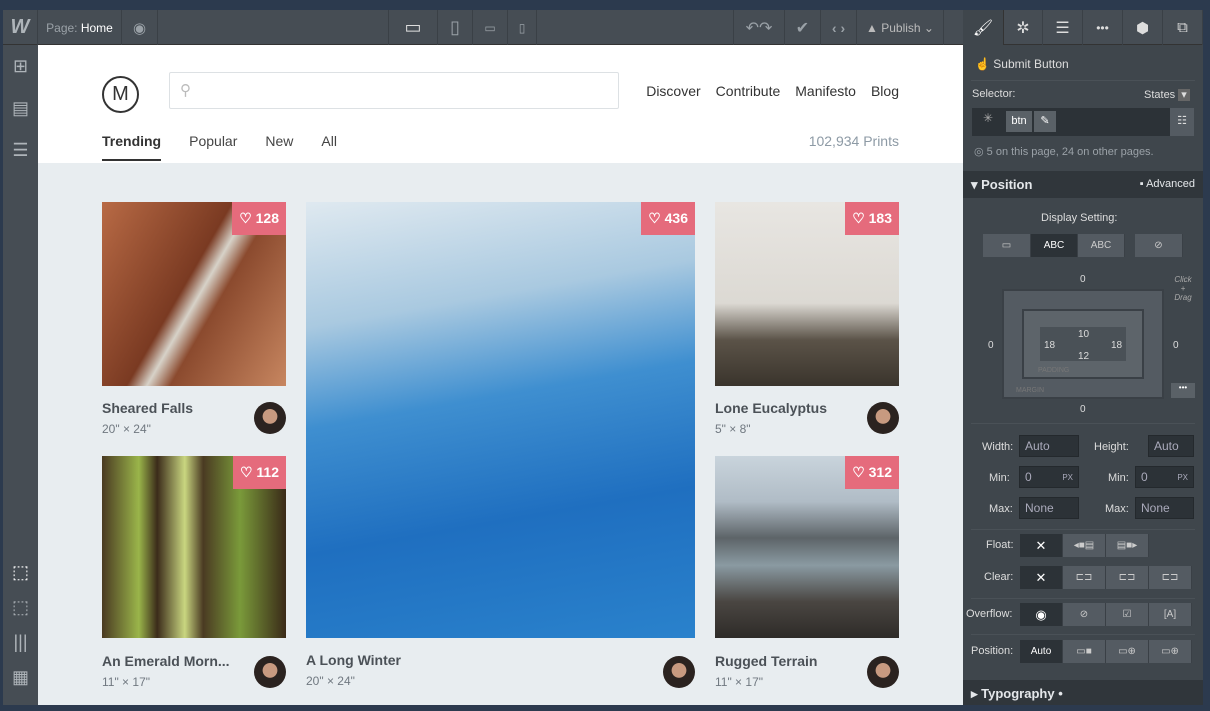 Image resolution: width=1210 pixels, height=711 pixels. I want to click on max-height-input: None, so click(1164, 508).